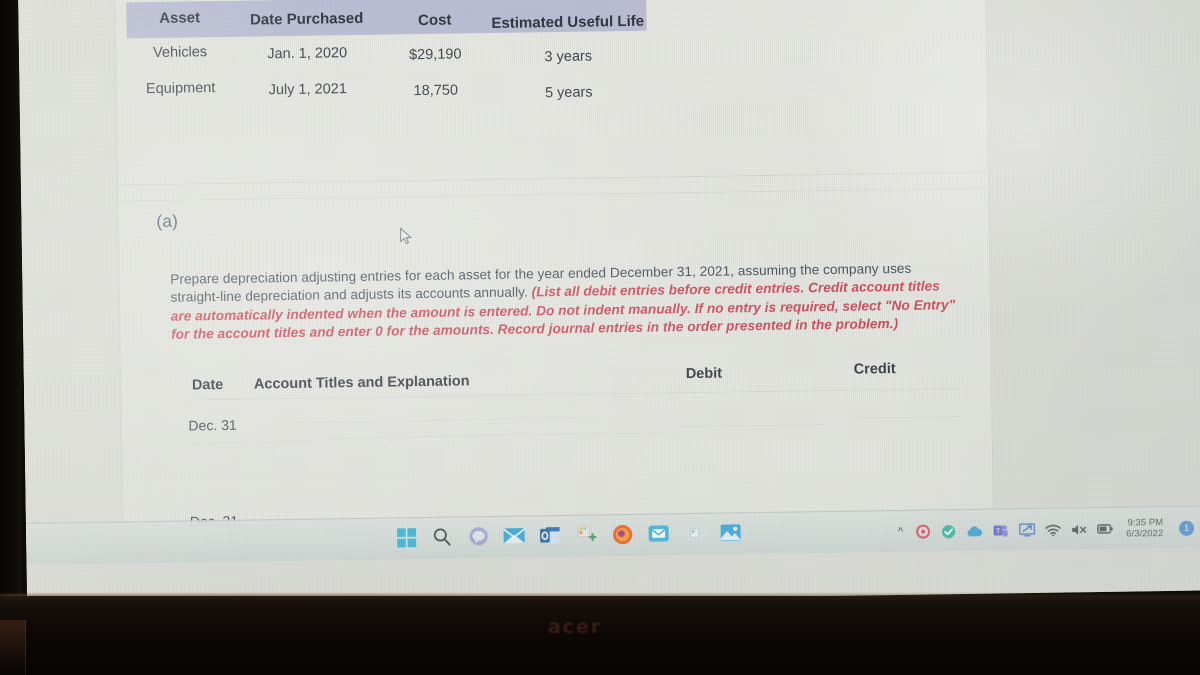  Describe the element at coordinates (730, 532) in the screenshot. I see `photos-icon` at that location.